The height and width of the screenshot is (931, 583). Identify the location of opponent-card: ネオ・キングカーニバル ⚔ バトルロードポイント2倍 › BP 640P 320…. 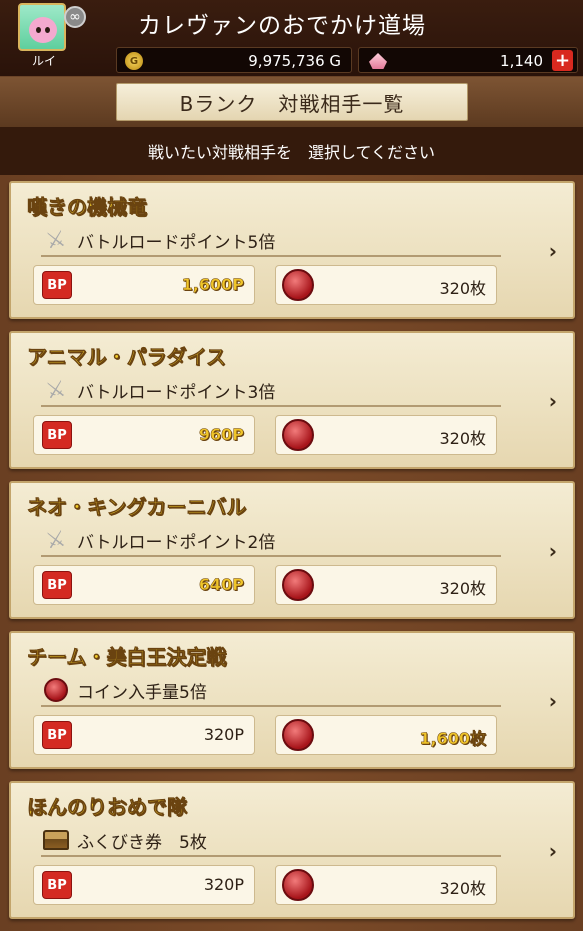
(292, 550).